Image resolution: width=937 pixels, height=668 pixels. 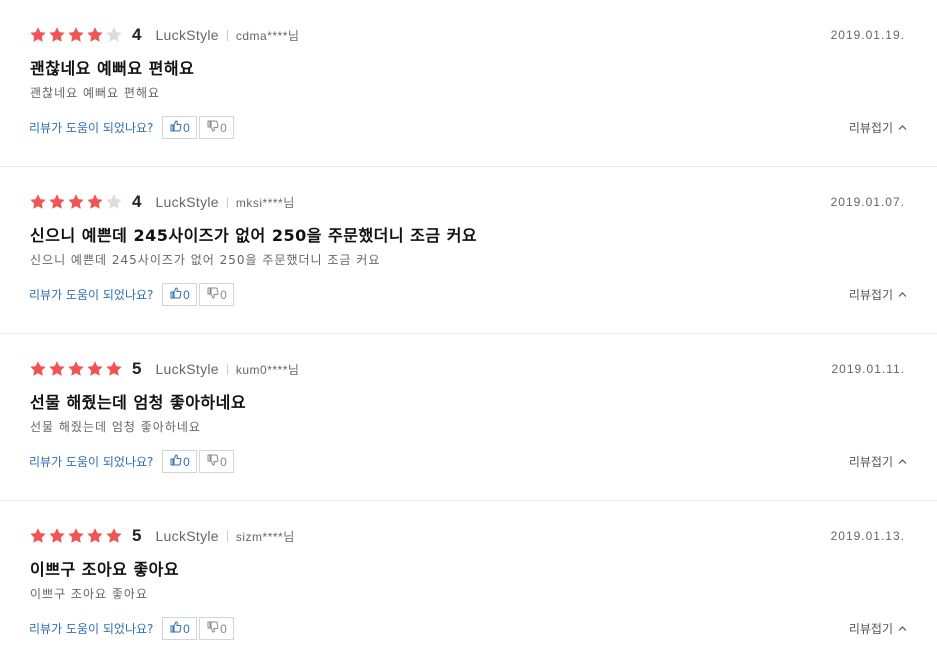 I want to click on review-date: 2019.01.19., so click(x=867, y=35).